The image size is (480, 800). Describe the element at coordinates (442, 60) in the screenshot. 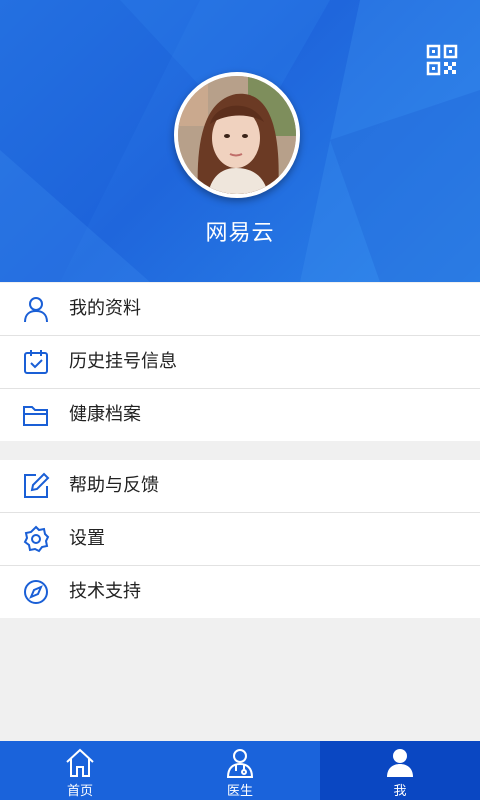

I see `qr-code-icon` at that location.